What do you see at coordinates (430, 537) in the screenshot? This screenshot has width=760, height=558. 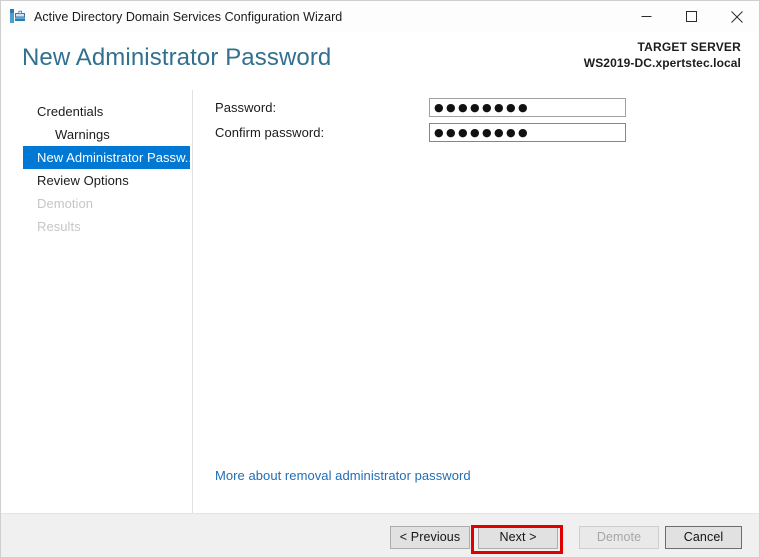 I see `previous-button: < Previous` at bounding box center [430, 537].